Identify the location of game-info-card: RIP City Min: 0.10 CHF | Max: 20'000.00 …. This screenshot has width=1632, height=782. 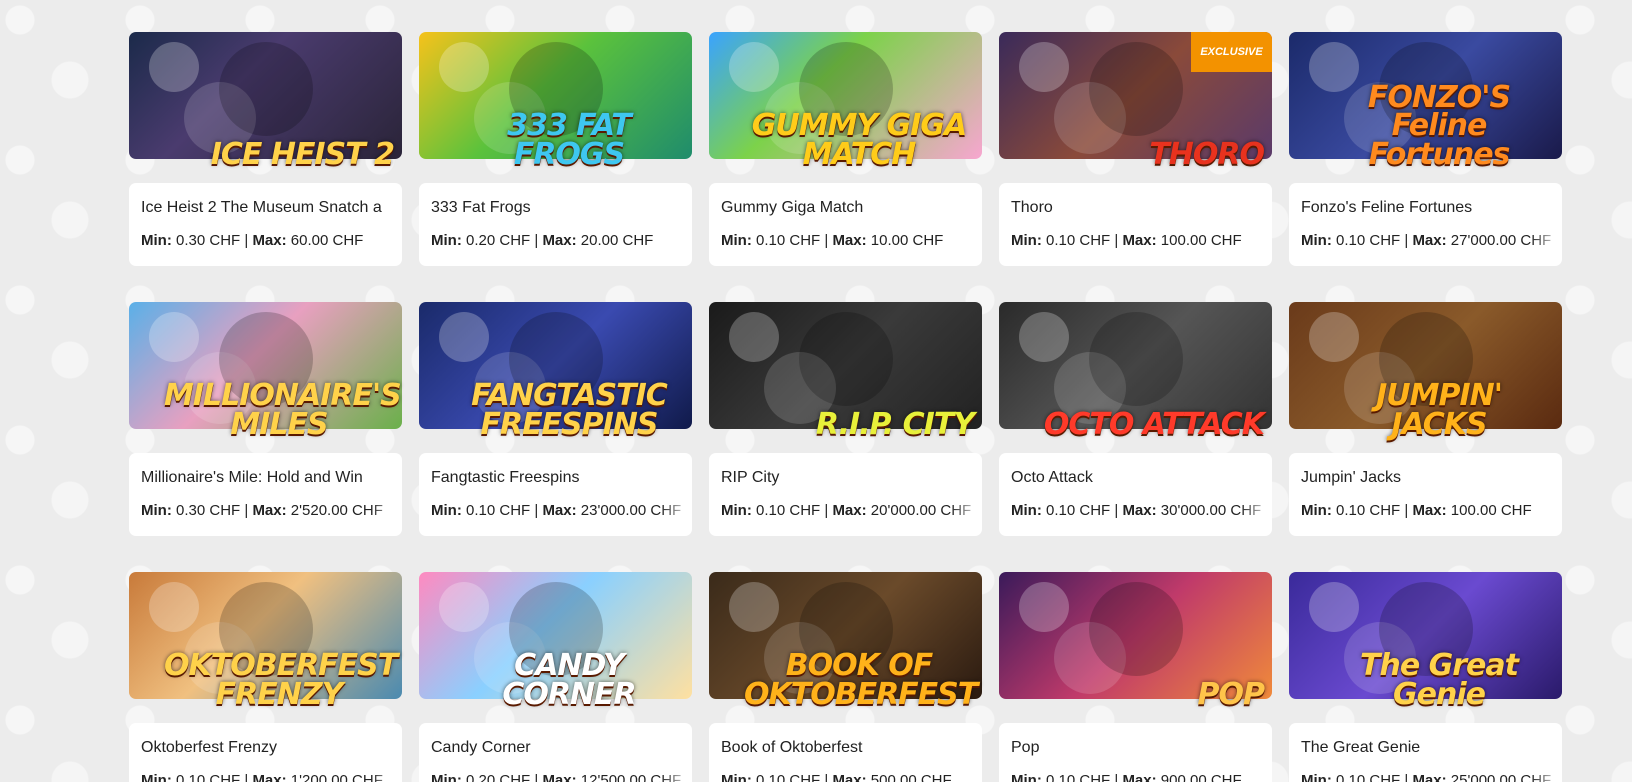
(845, 494).